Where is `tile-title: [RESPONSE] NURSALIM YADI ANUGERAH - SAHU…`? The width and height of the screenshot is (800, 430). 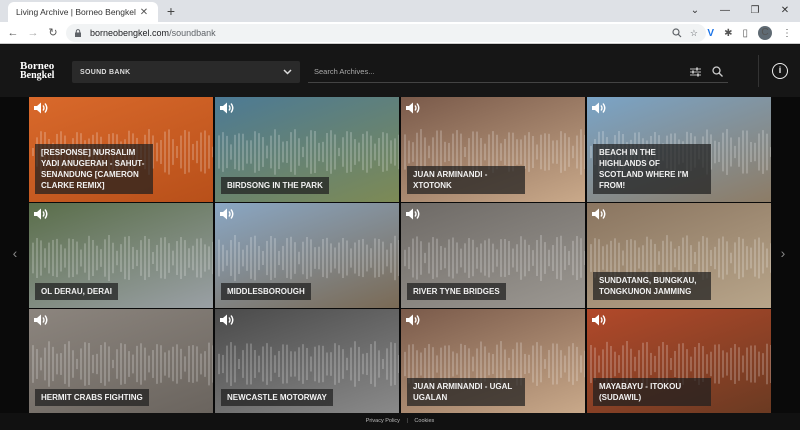 tile-title: [RESPONSE] NURSALIM YADI ANUGERAH - SAHU… is located at coordinates (94, 169).